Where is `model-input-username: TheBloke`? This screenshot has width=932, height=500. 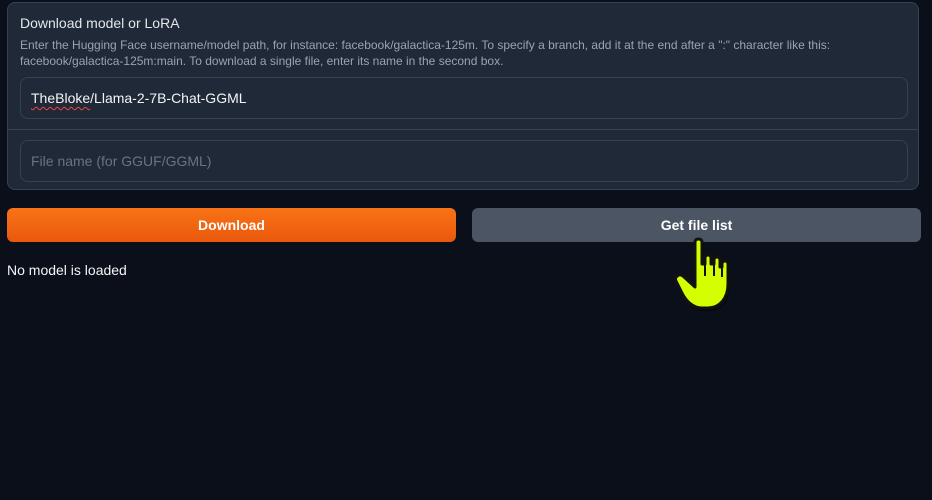 model-input-username: TheBloke is located at coordinates (61, 98).